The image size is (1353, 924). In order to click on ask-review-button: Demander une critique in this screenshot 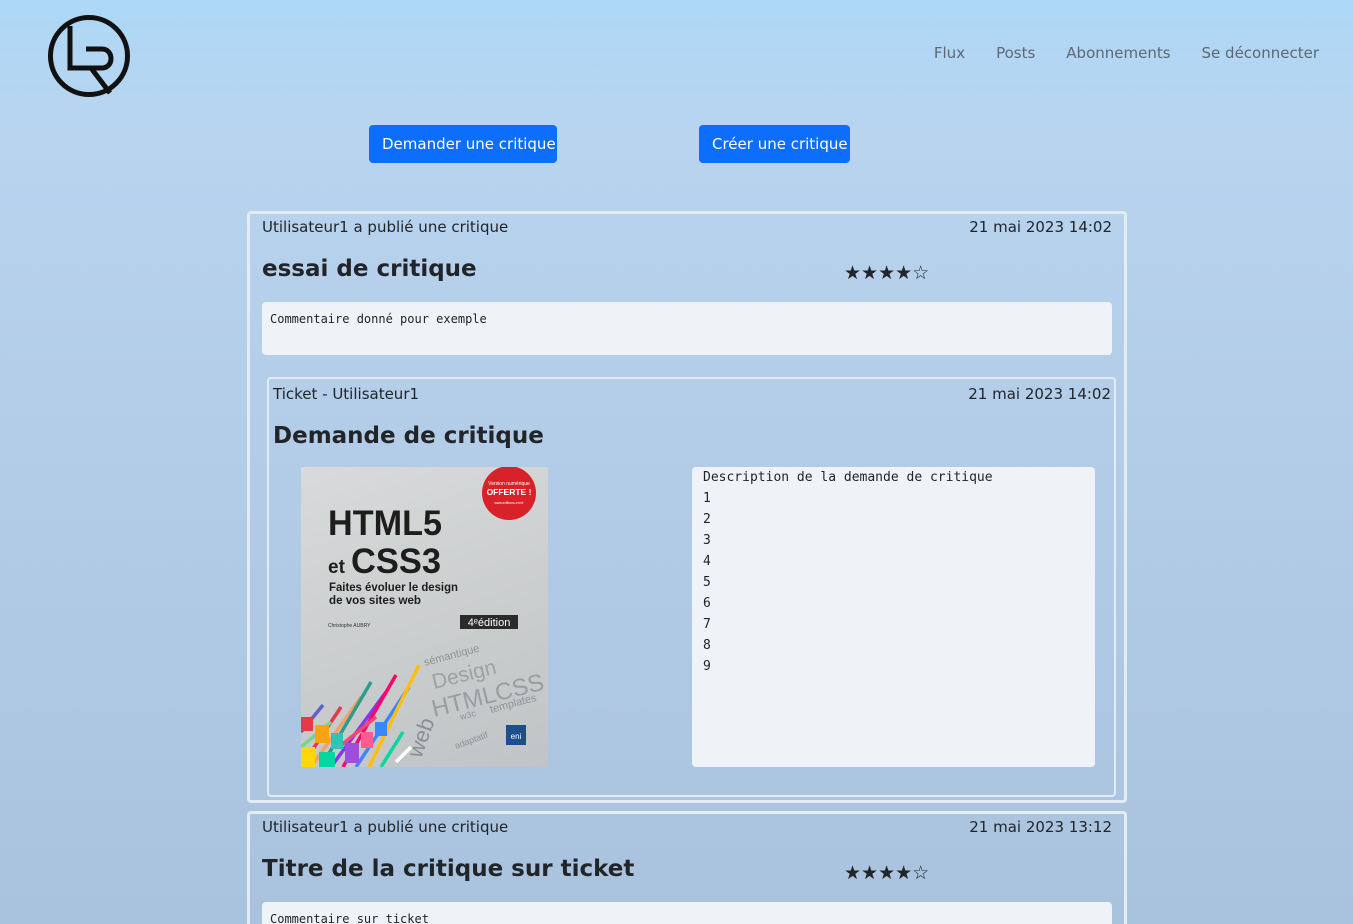, I will do `click(463, 144)`.